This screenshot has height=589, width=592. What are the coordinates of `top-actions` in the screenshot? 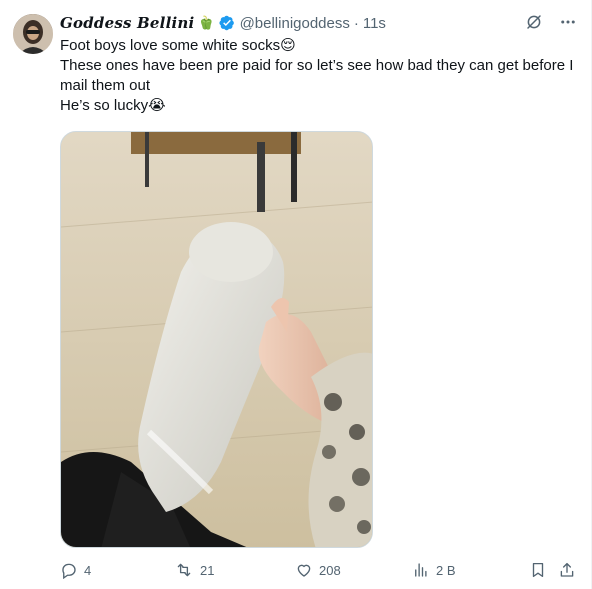 It's located at (551, 22).